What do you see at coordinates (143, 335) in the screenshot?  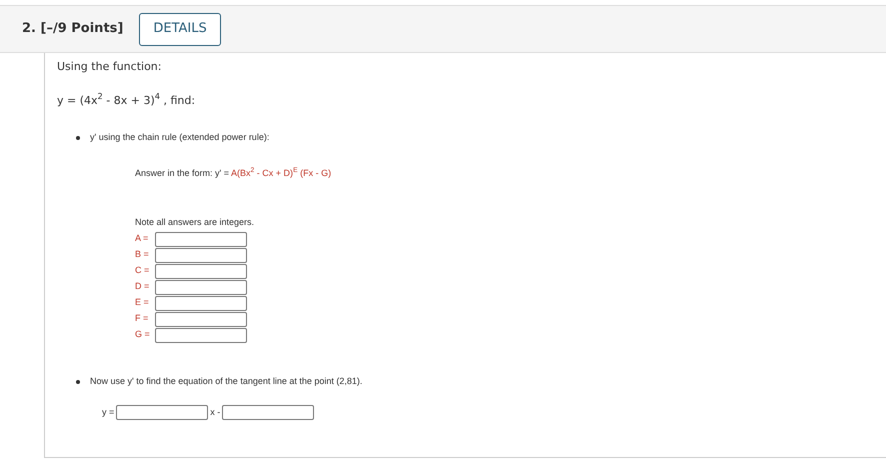 I see `field-label: G =` at bounding box center [143, 335].